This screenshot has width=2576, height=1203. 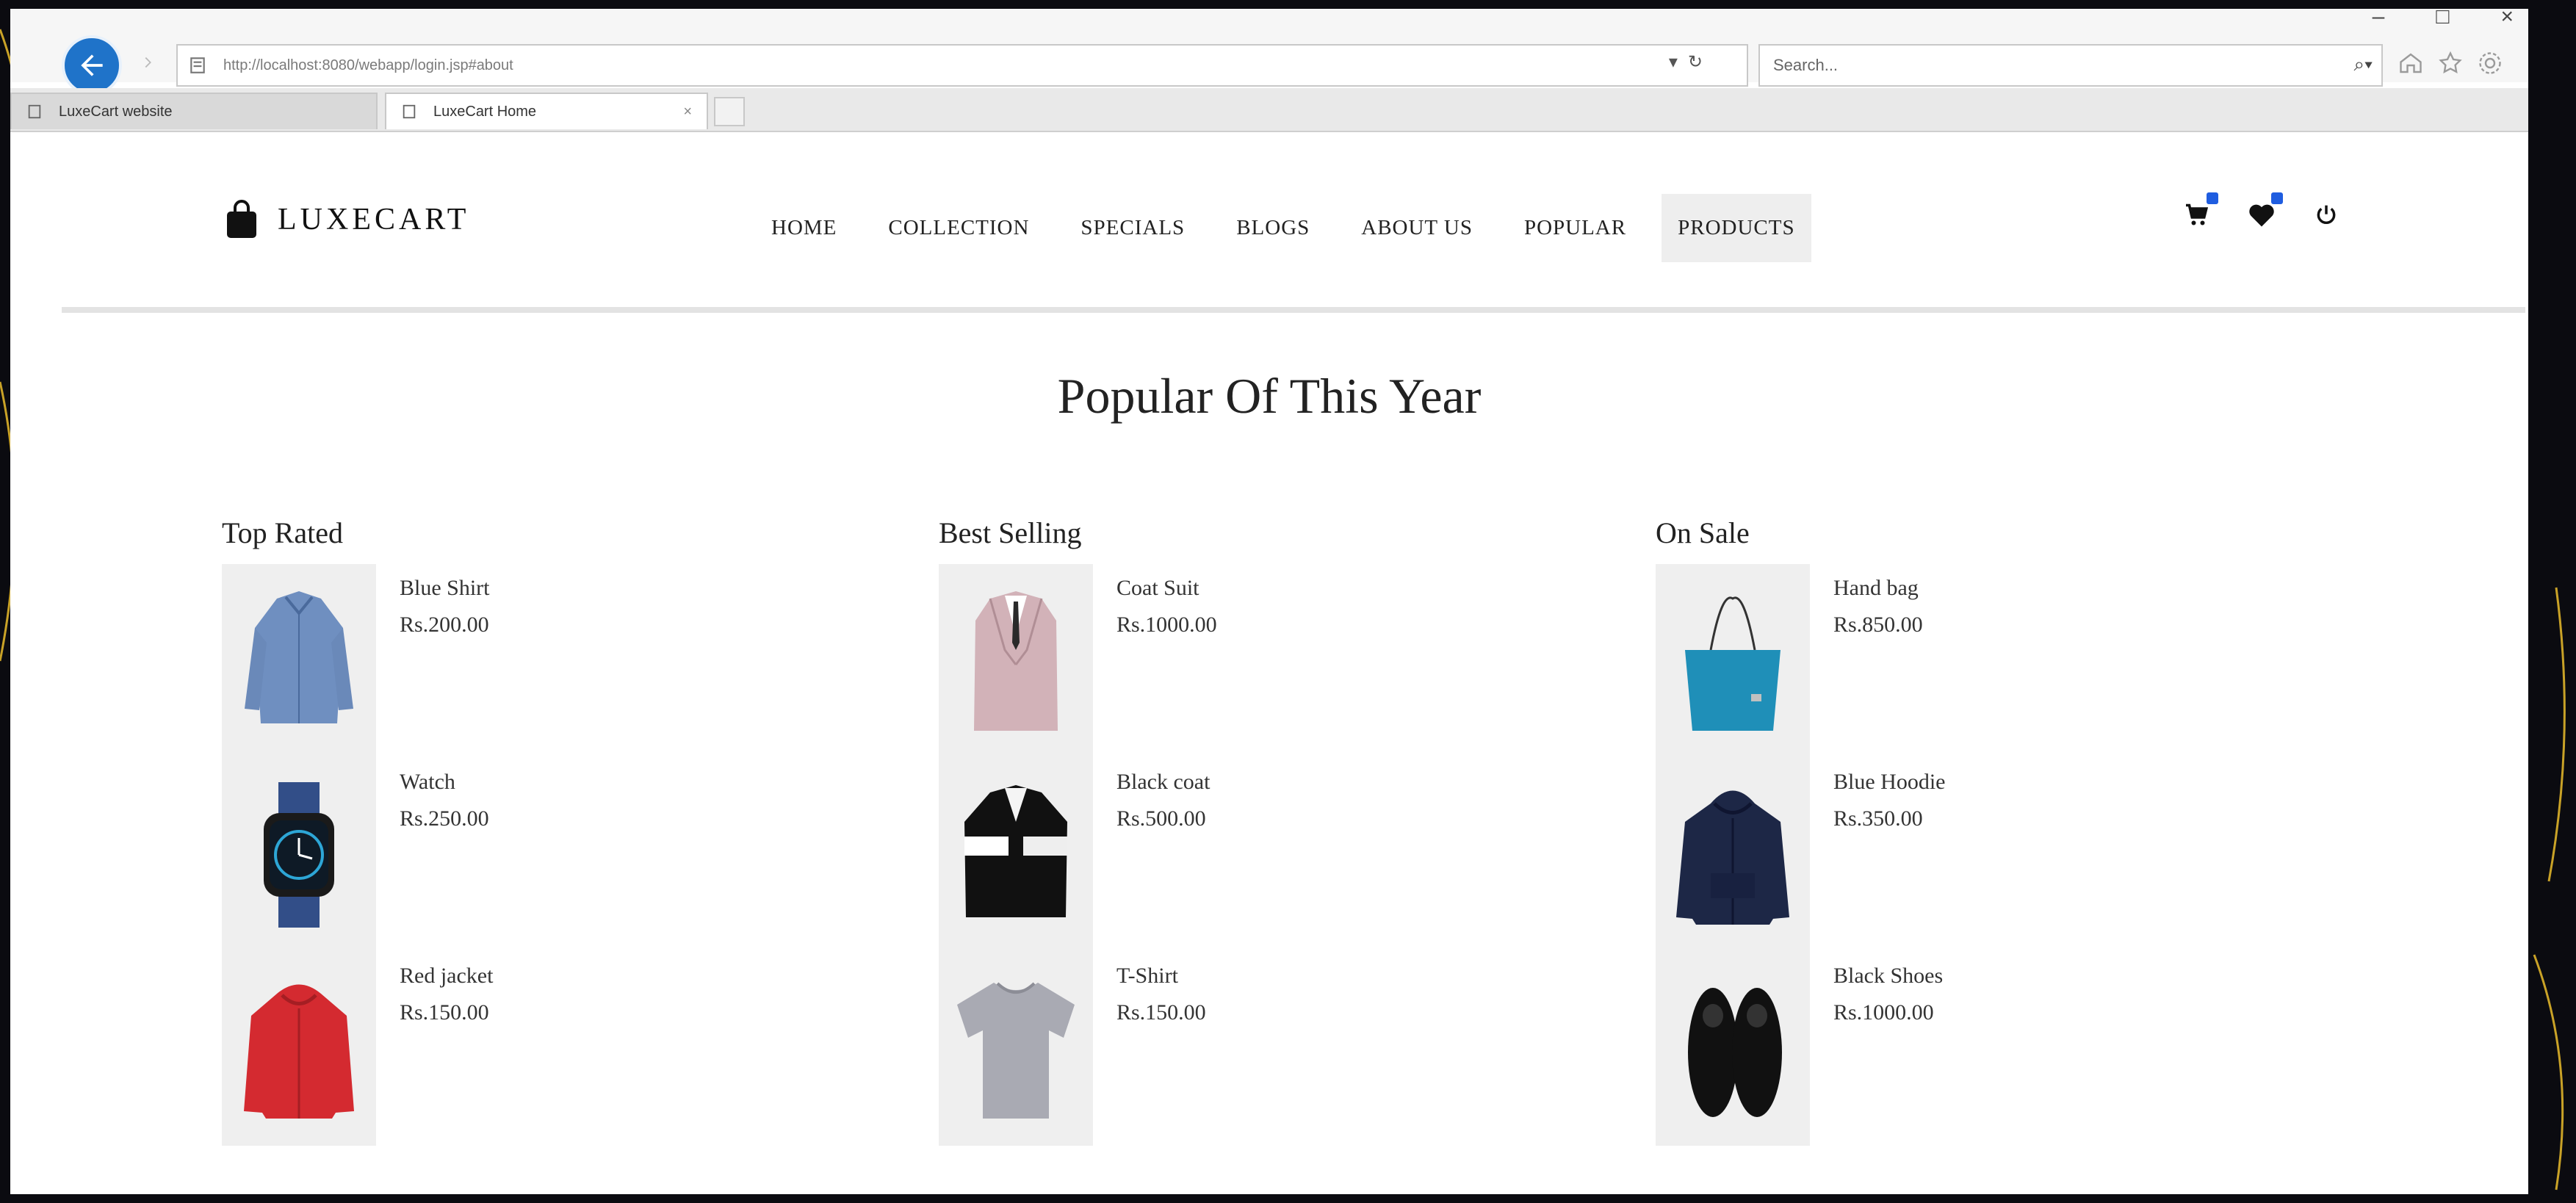 What do you see at coordinates (1269, 855) in the screenshot?
I see `product-item: Black coat Rs.500.00` at bounding box center [1269, 855].